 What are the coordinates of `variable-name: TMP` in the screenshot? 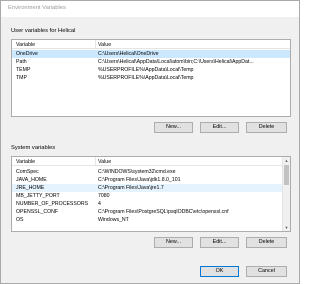 It's located at (21, 78).